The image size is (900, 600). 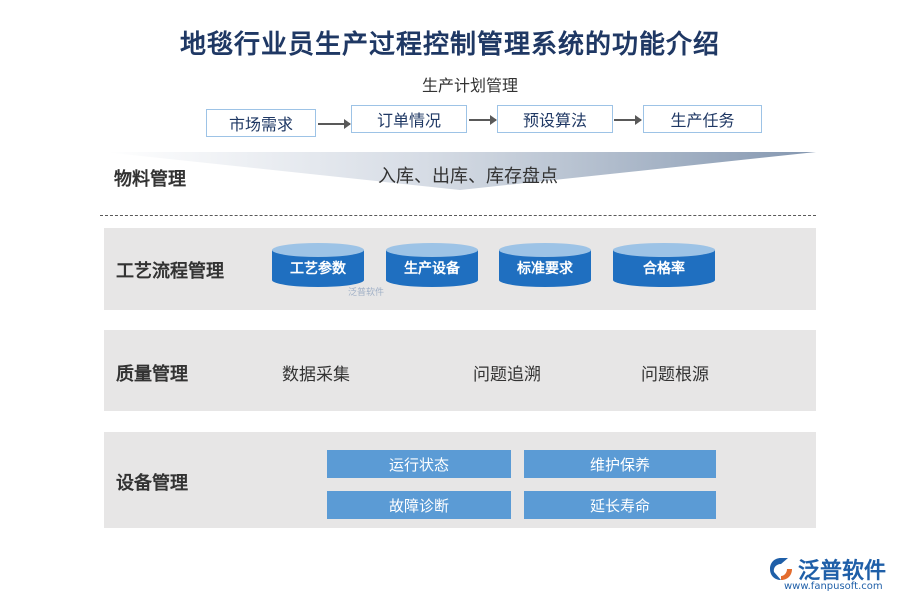 I want to click on flow-step-preset-algorithm: 预设算法, so click(x=555, y=119).